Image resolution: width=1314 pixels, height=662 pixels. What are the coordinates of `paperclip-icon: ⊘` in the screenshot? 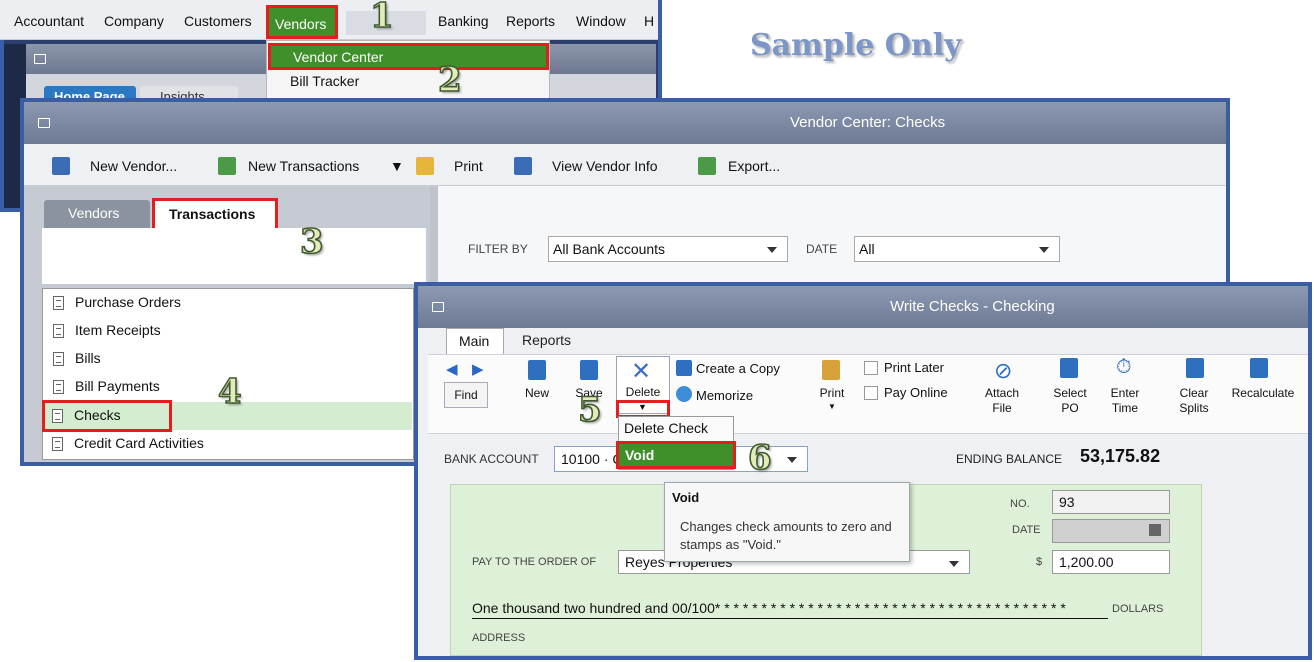 It's located at (1003, 370).